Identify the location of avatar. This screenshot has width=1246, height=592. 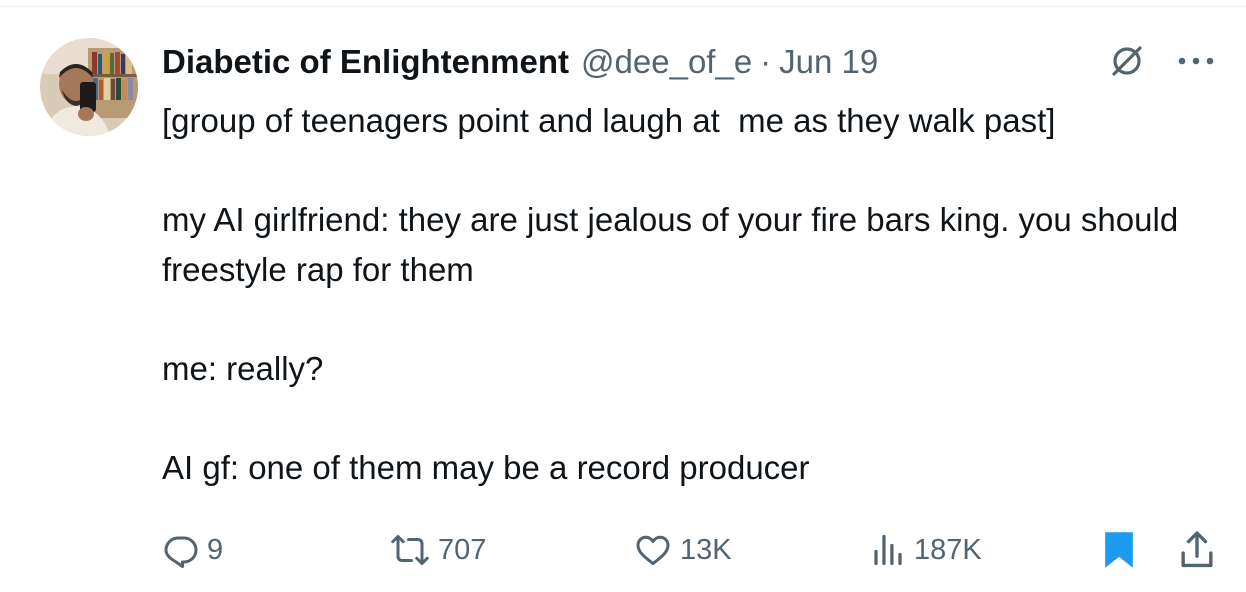
(89, 87).